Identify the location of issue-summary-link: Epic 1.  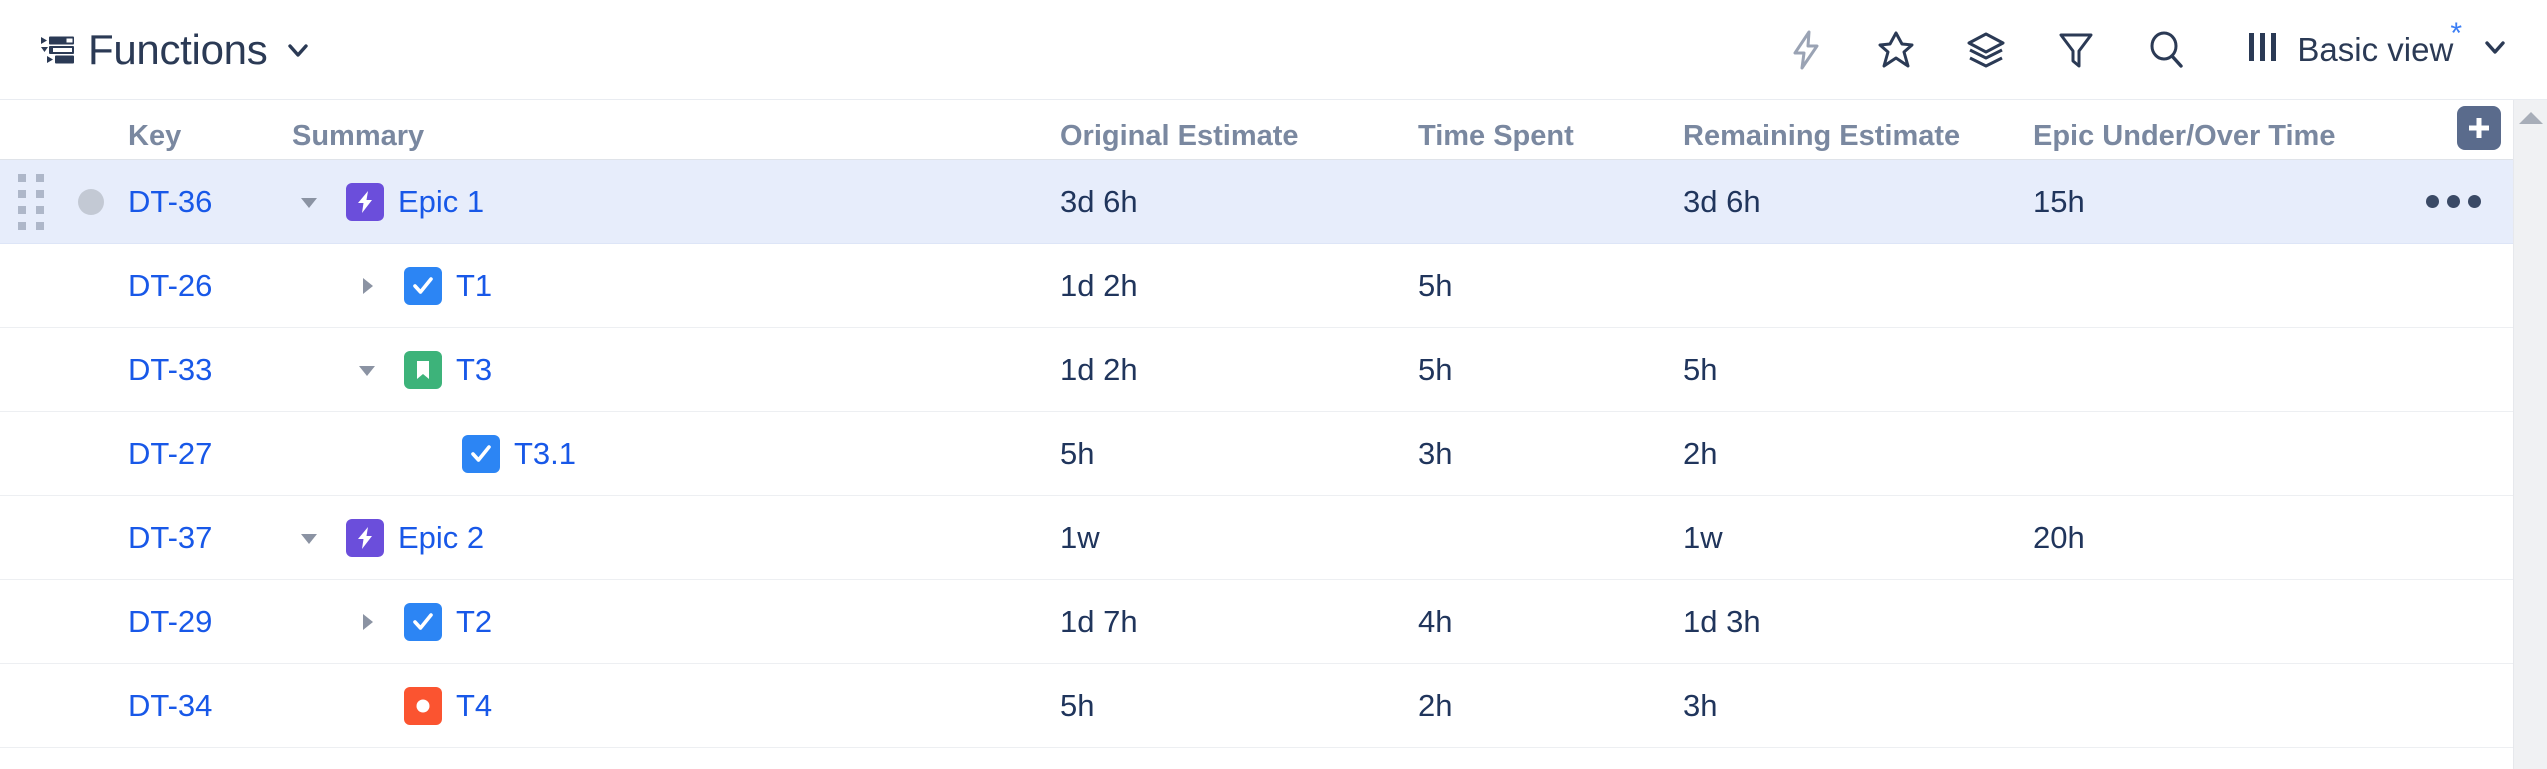
(441, 202).